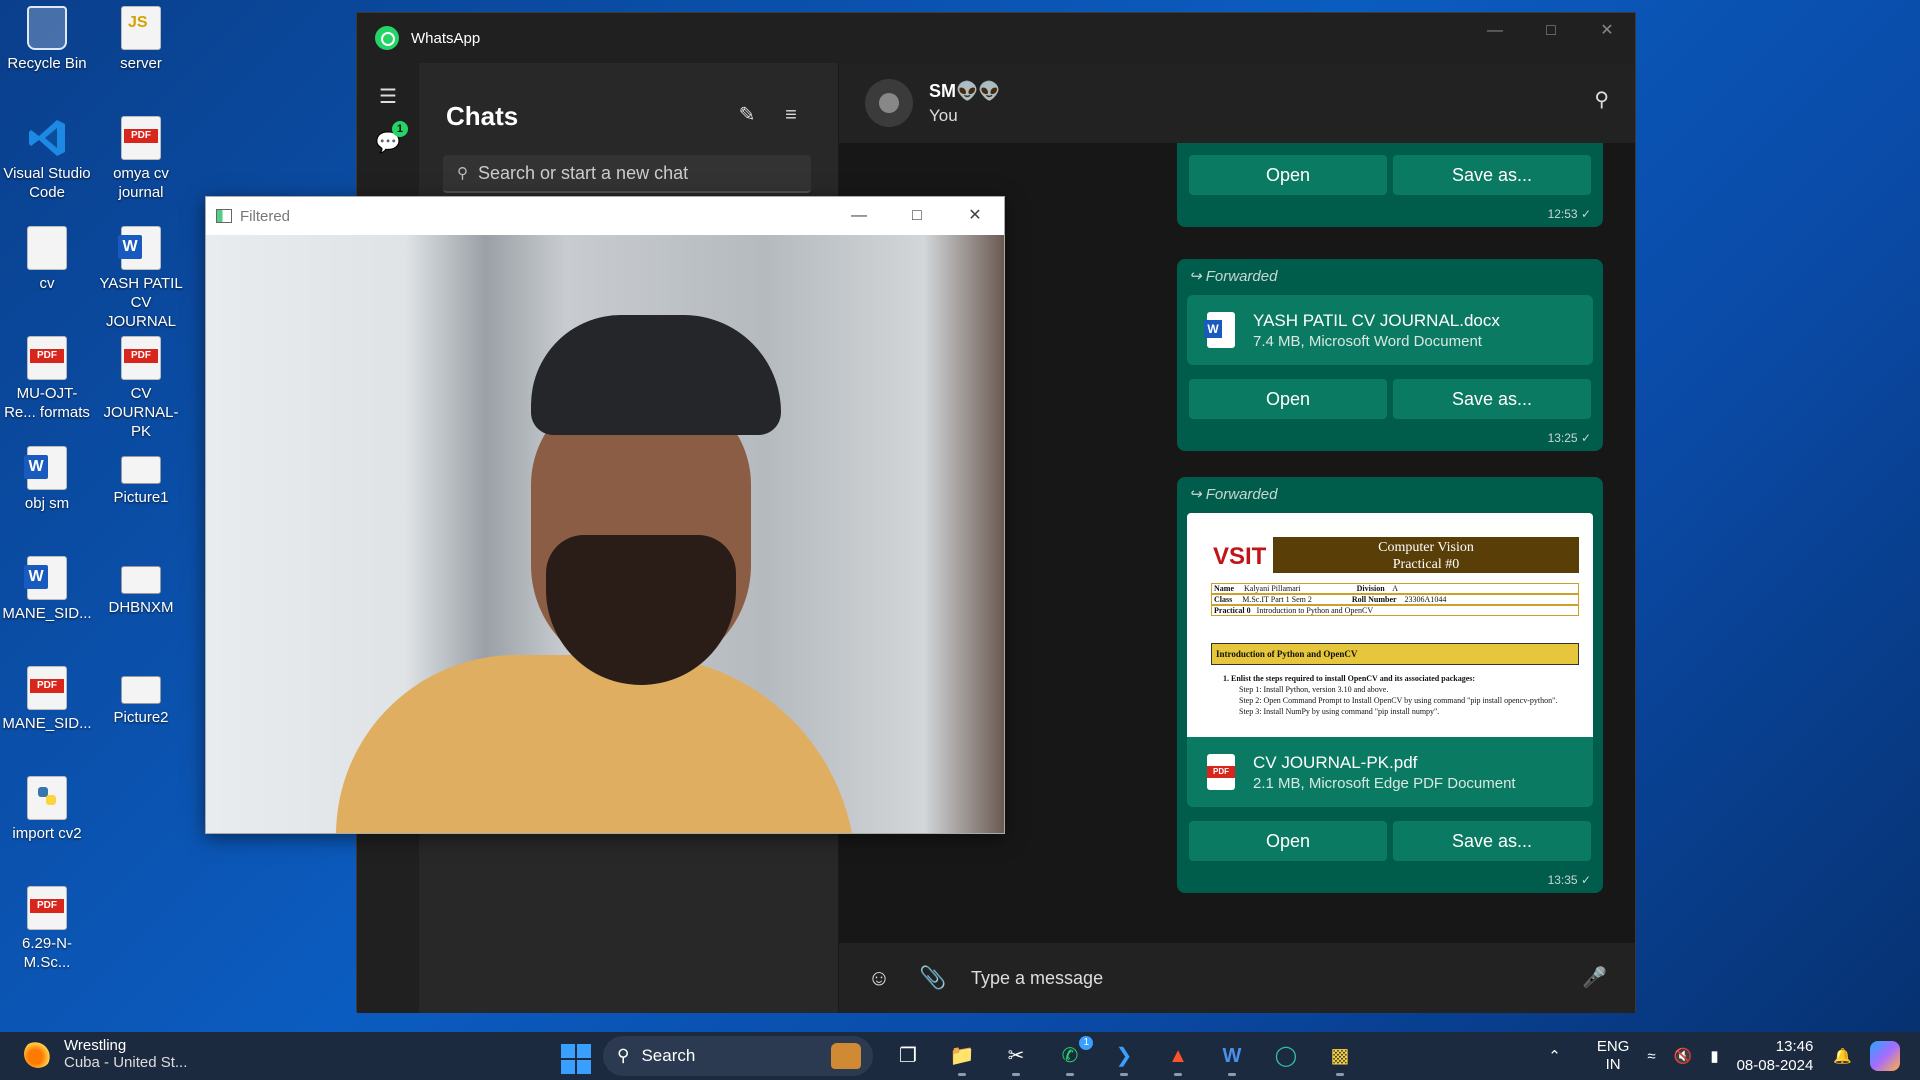 The width and height of the screenshot is (1920, 1080). I want to click on filter-icon: ≡, so click(791, 115).